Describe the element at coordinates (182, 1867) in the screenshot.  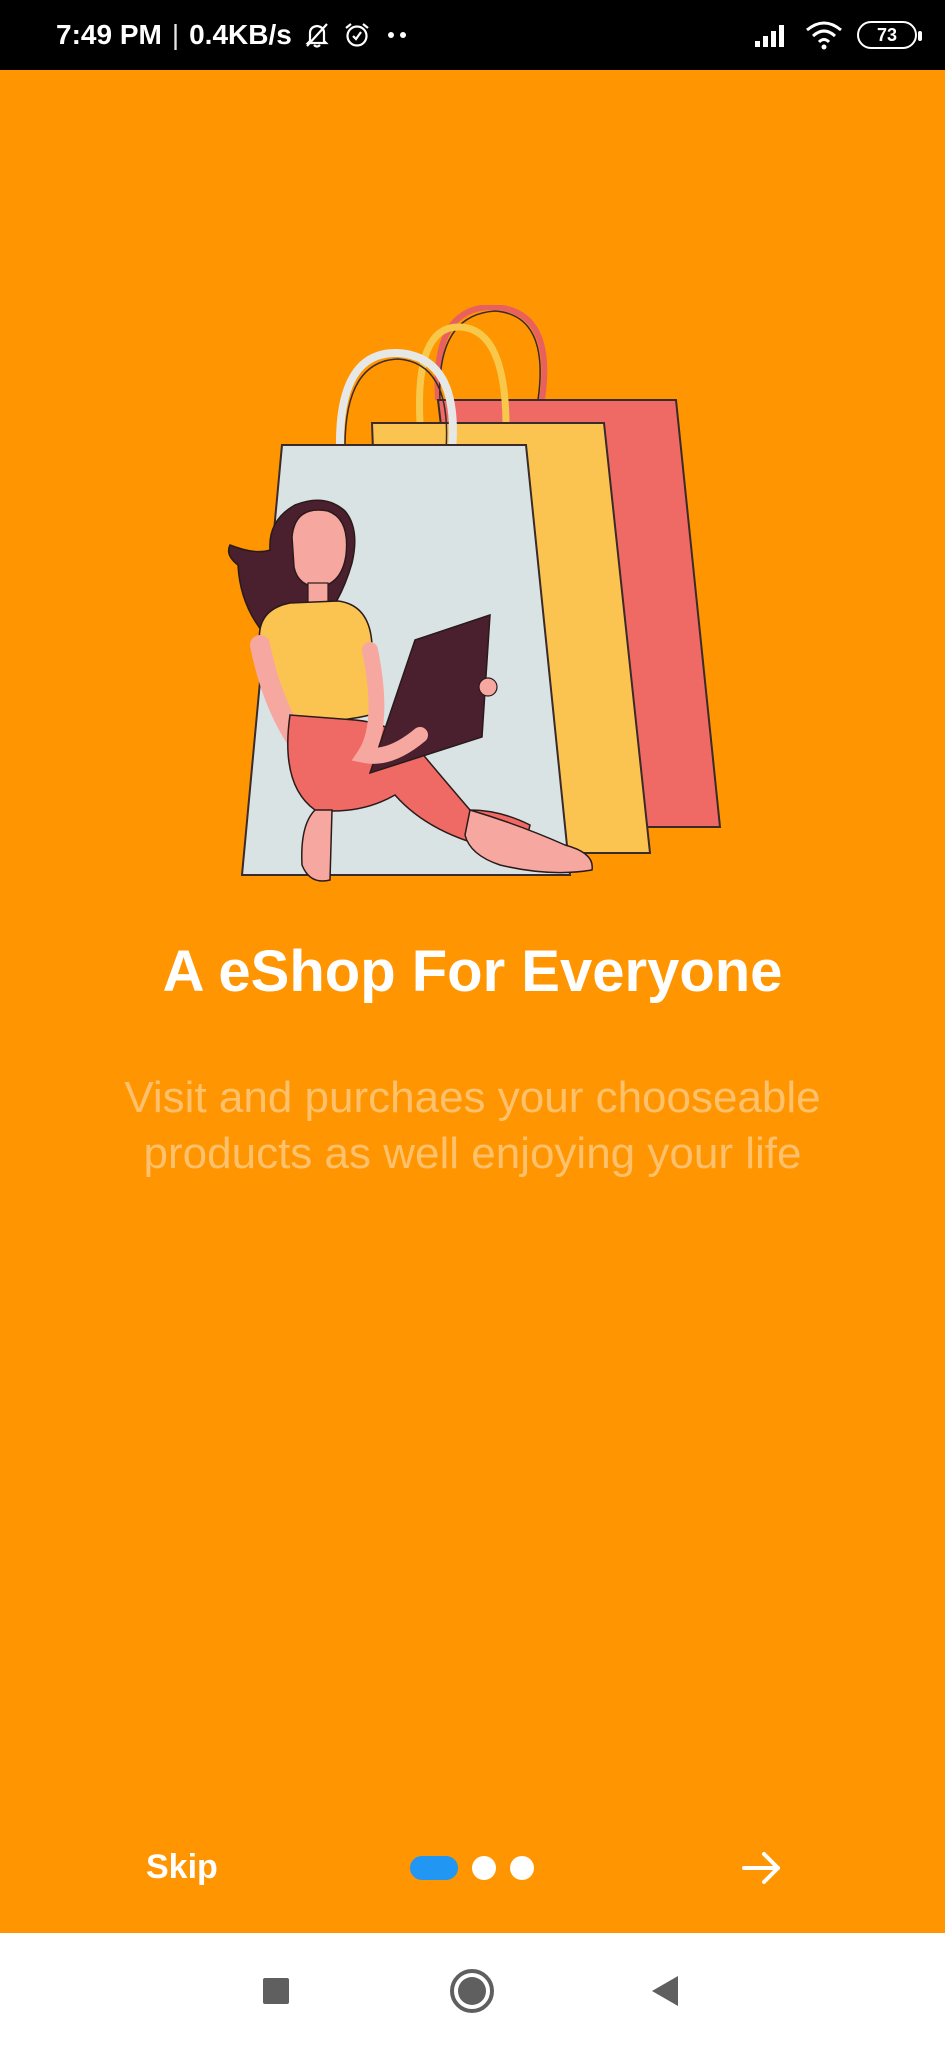
I see `skip-button: Skip` at that location.